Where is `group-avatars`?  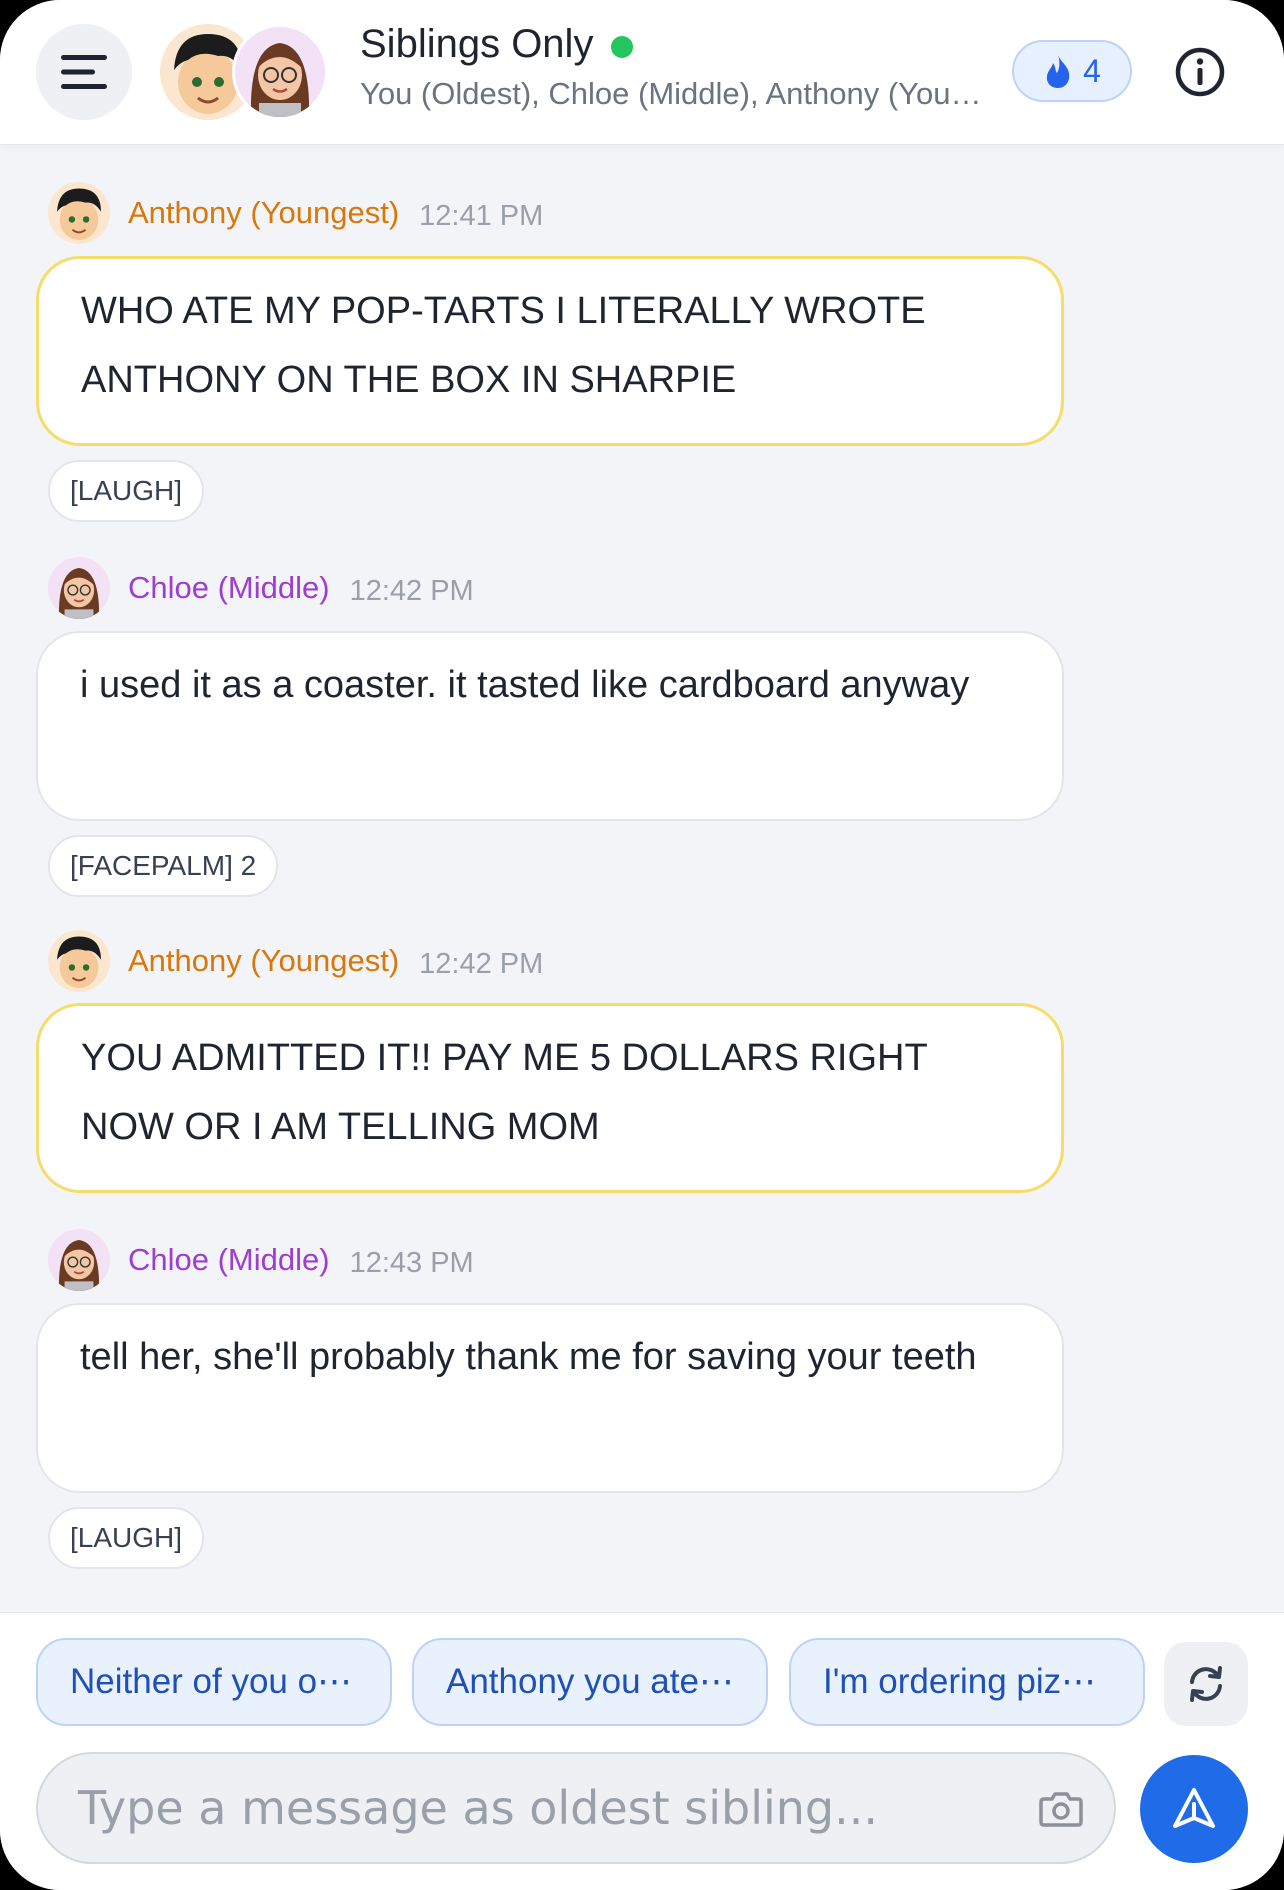 group-avatars is located at coordinates (248, 74).